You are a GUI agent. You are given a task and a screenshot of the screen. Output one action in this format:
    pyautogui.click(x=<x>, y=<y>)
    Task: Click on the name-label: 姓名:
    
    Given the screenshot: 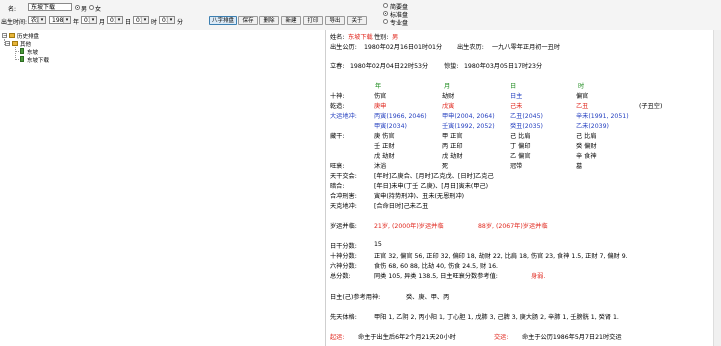 What is the action you would take?
    pyautogui.click(x=337, y=37)
    